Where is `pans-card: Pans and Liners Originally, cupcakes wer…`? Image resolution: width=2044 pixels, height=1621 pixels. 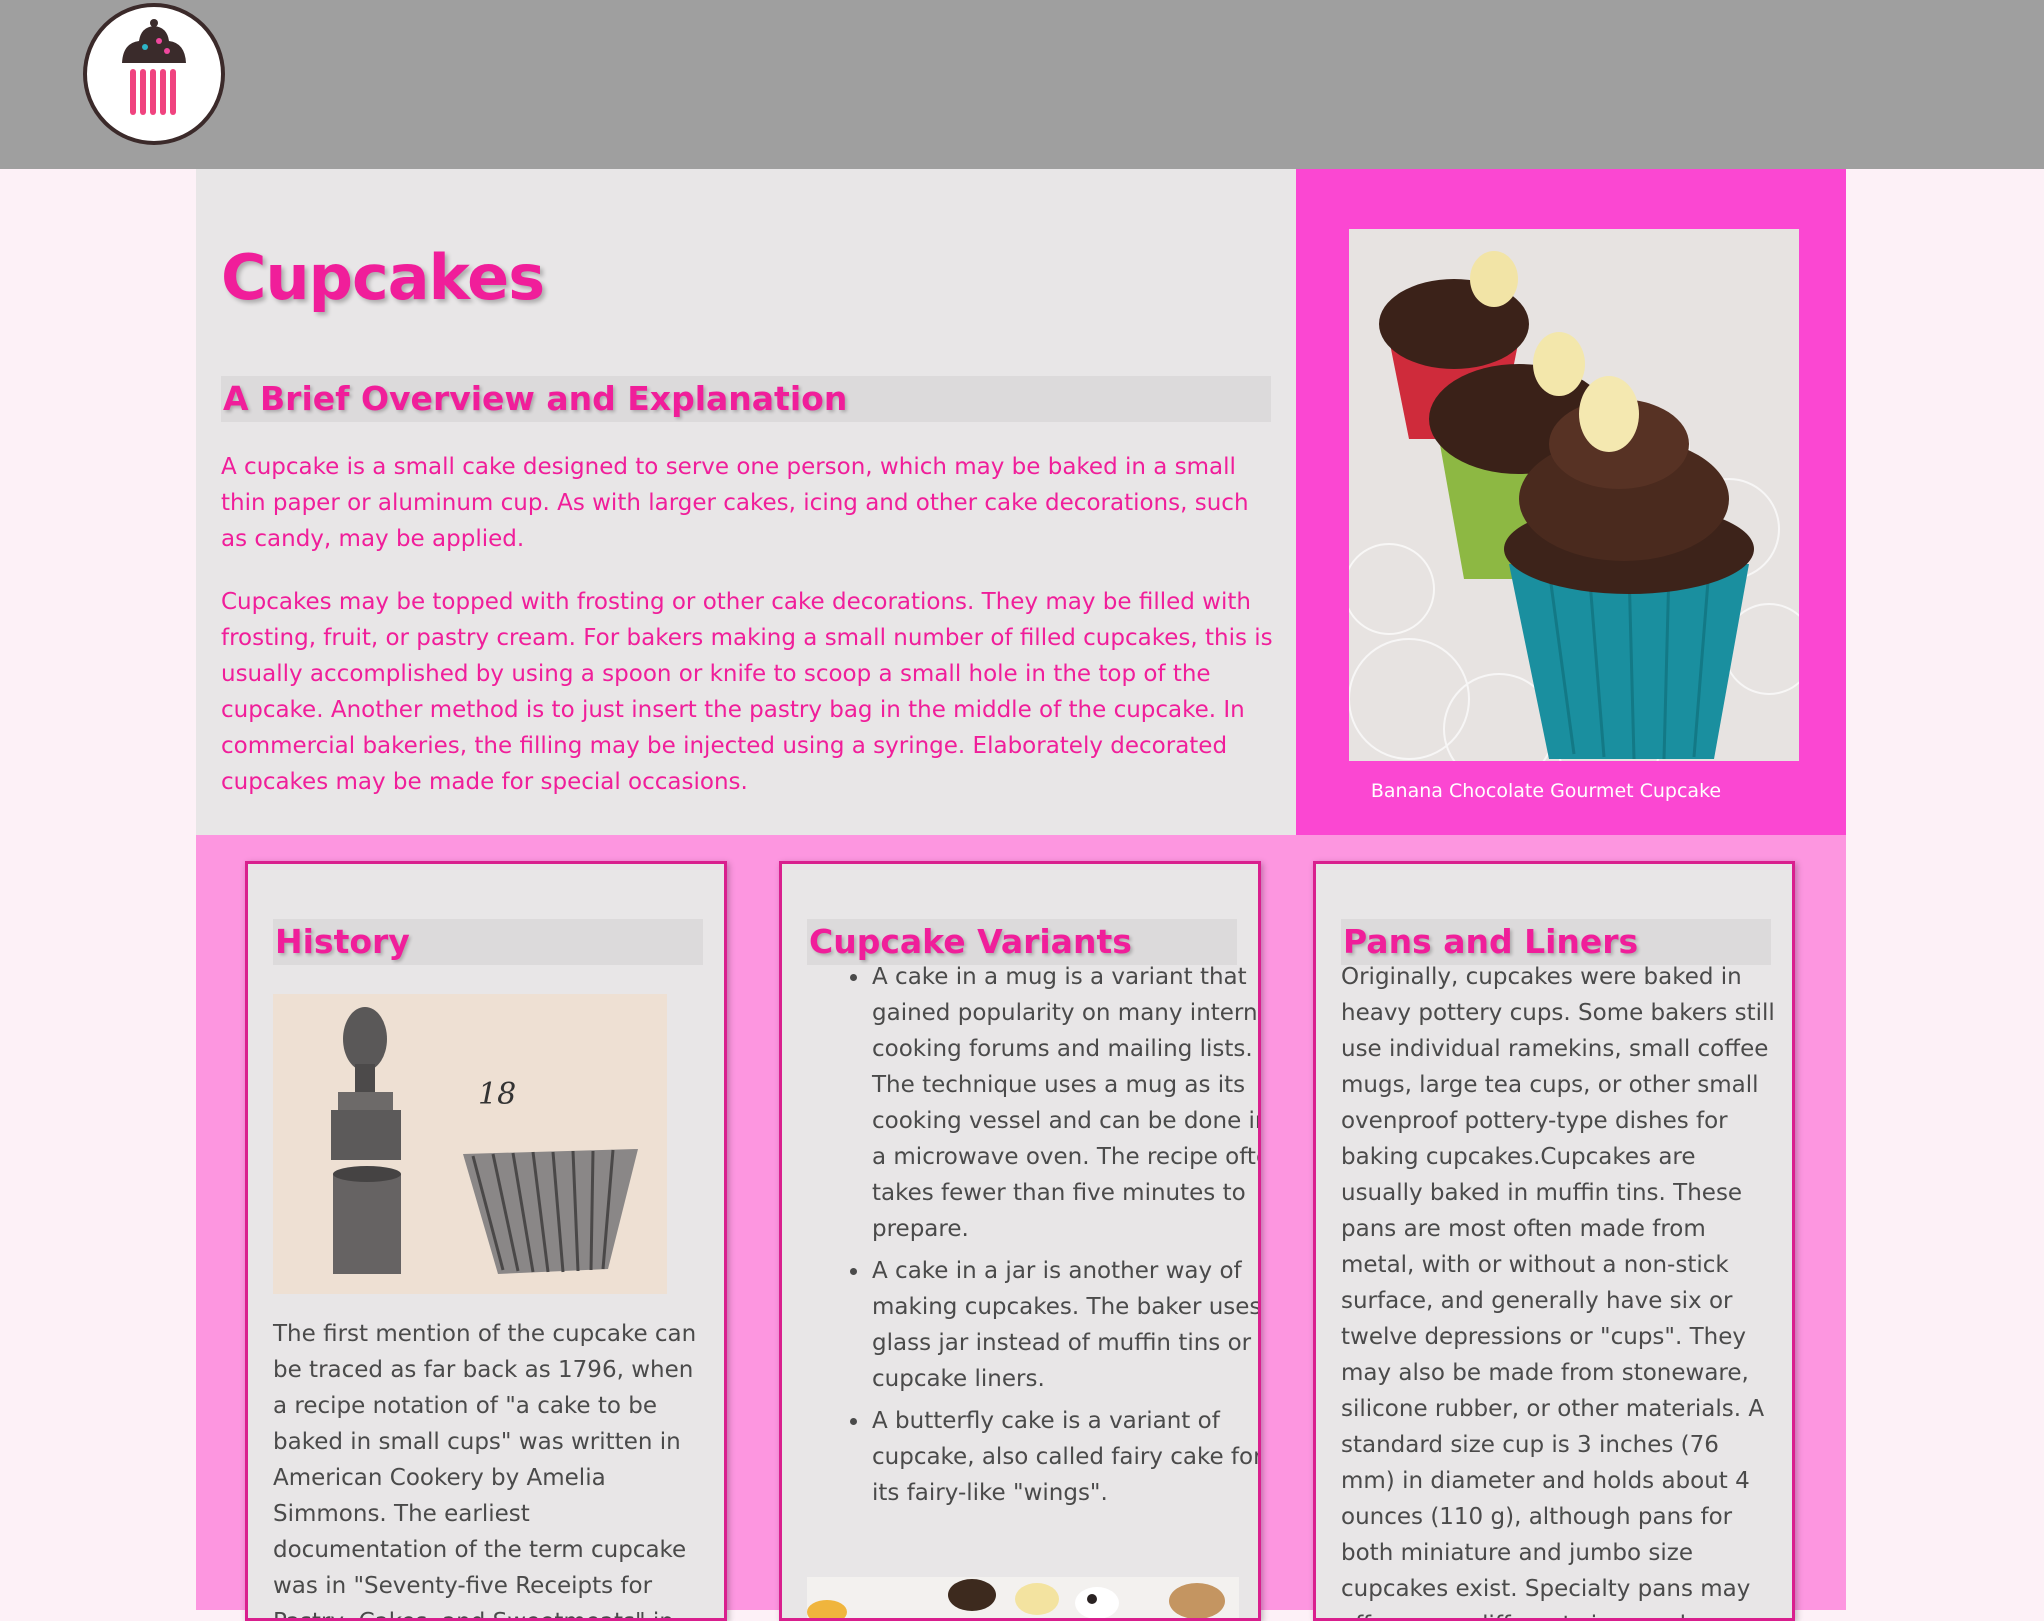
pans-card: Pans and Liners Originally, cupcakes wer… is located at coordinates (1554, 1241).